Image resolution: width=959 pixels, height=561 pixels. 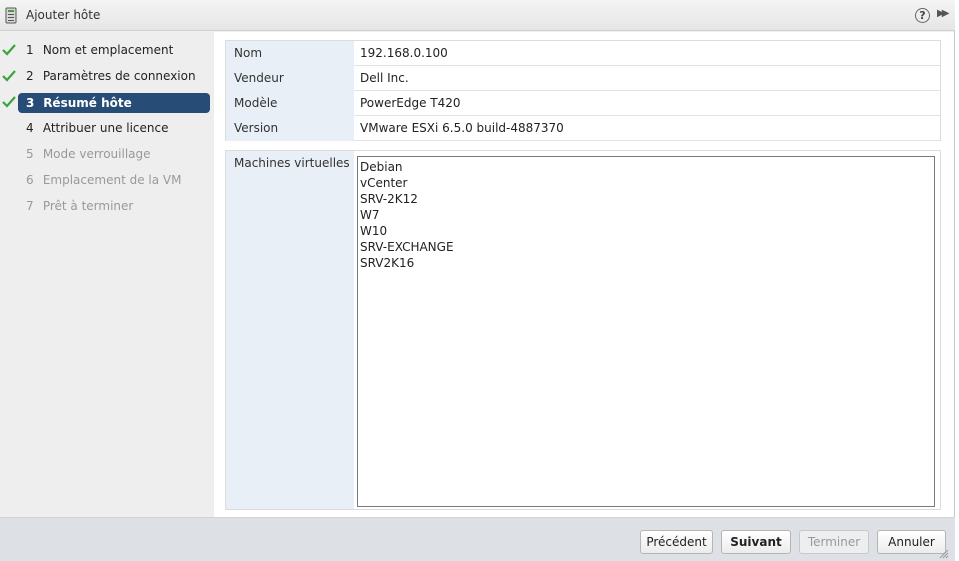 What do you see at coordinates (290, 103) in the screenshot?
I see `property-label: Modèle` at bounding box center [290, 103].